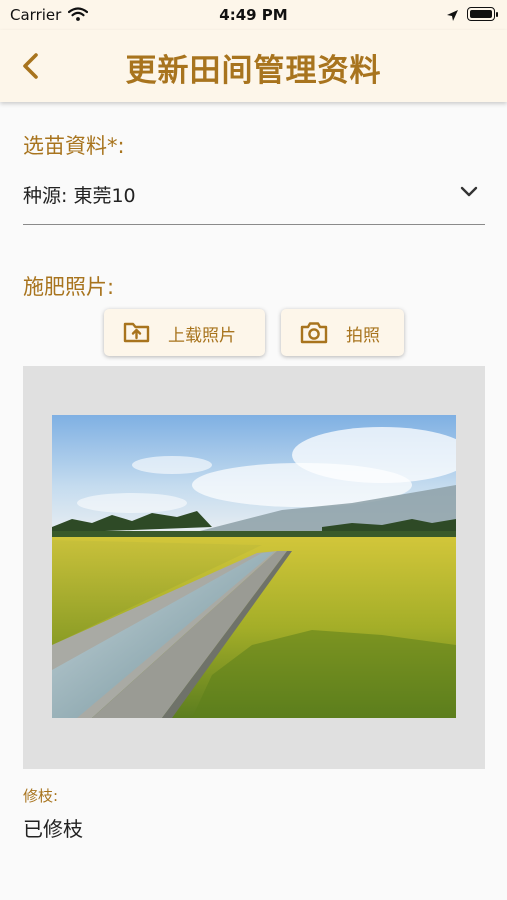 The image size is (507, 900). Describe the element at coordinates (74, 146) in the screenshot. I see `seedling-label: 选苗資料*:` at that location.